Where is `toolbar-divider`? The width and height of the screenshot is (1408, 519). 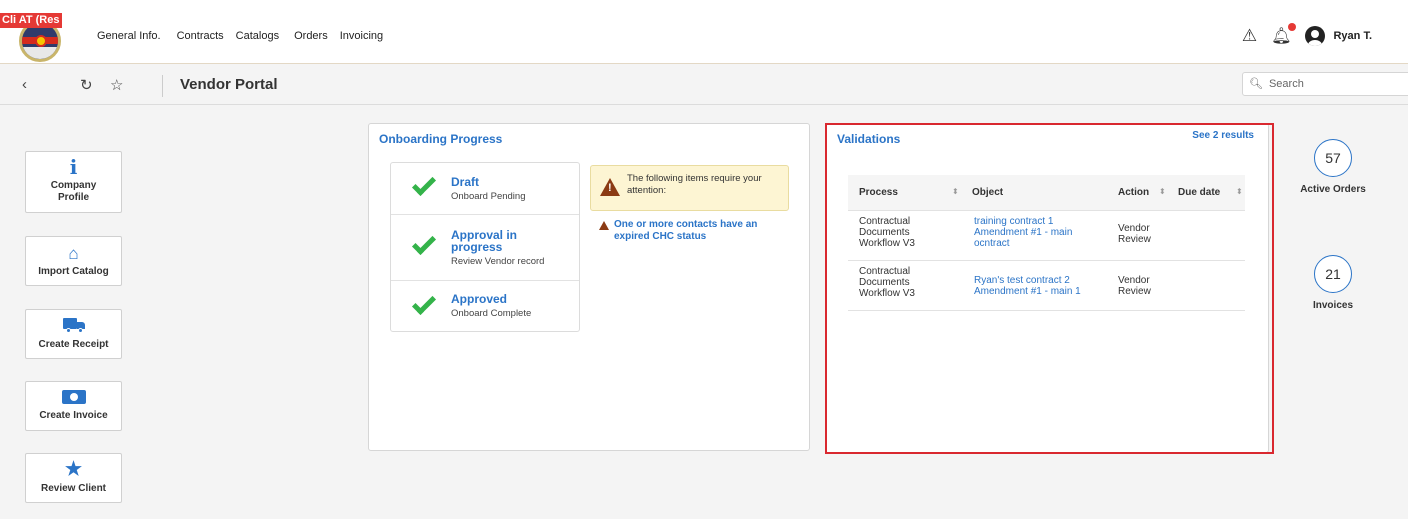
toolbar-divider is located at coordinates (162, 86).